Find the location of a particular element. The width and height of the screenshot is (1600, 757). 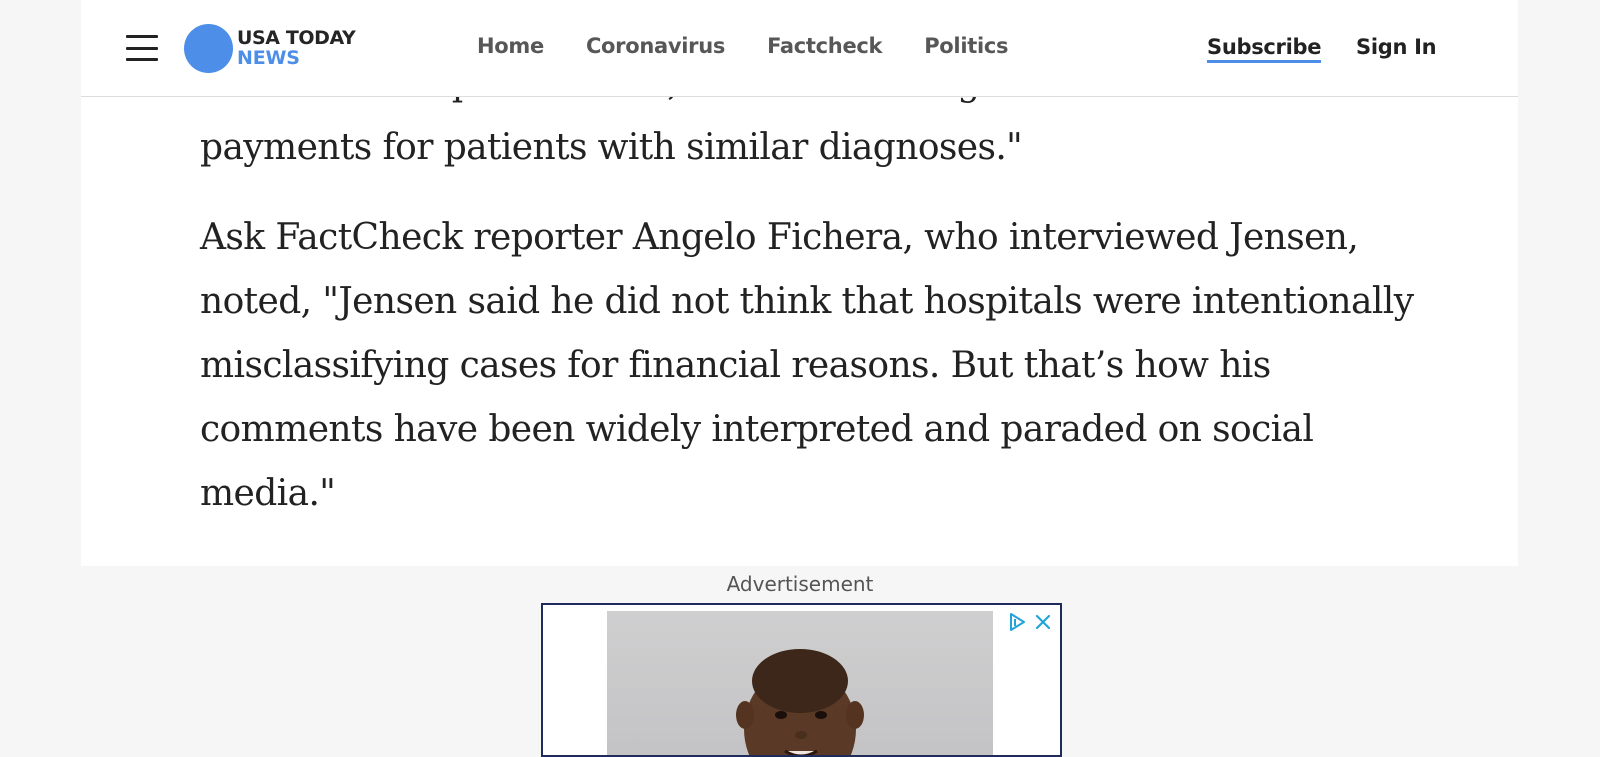

baby-photo-icon is located at coordinates (800, 702).